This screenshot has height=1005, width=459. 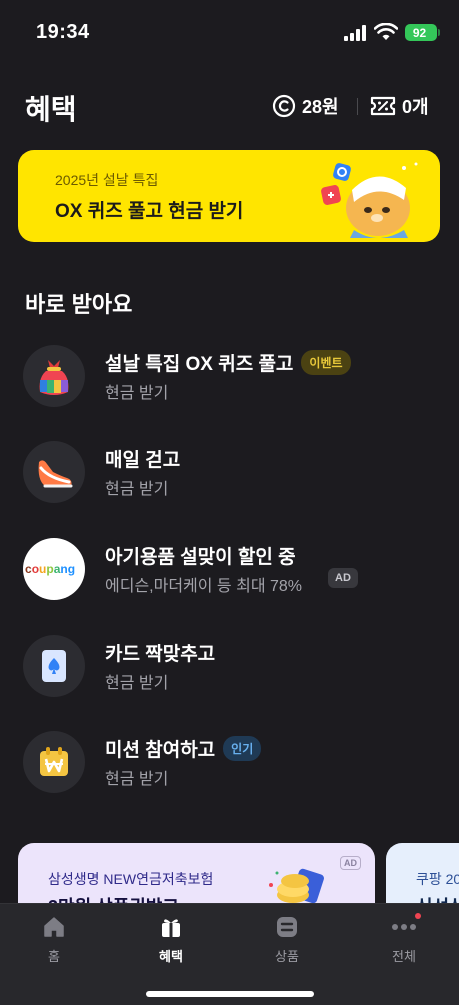 What do you see at coordinates (131, 879) in the screenshot?
I see `ad-card-subtitle: 삼성생명 NEW연금저축보험` at bounding box center [131, 879].